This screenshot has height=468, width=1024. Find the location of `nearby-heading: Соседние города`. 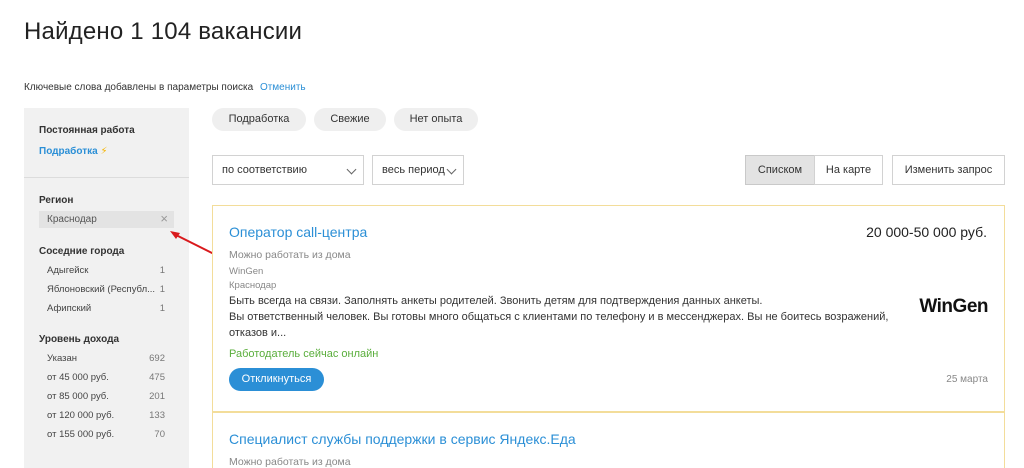

nearby-heading: Соседние города is located at coordinates (82, 251).